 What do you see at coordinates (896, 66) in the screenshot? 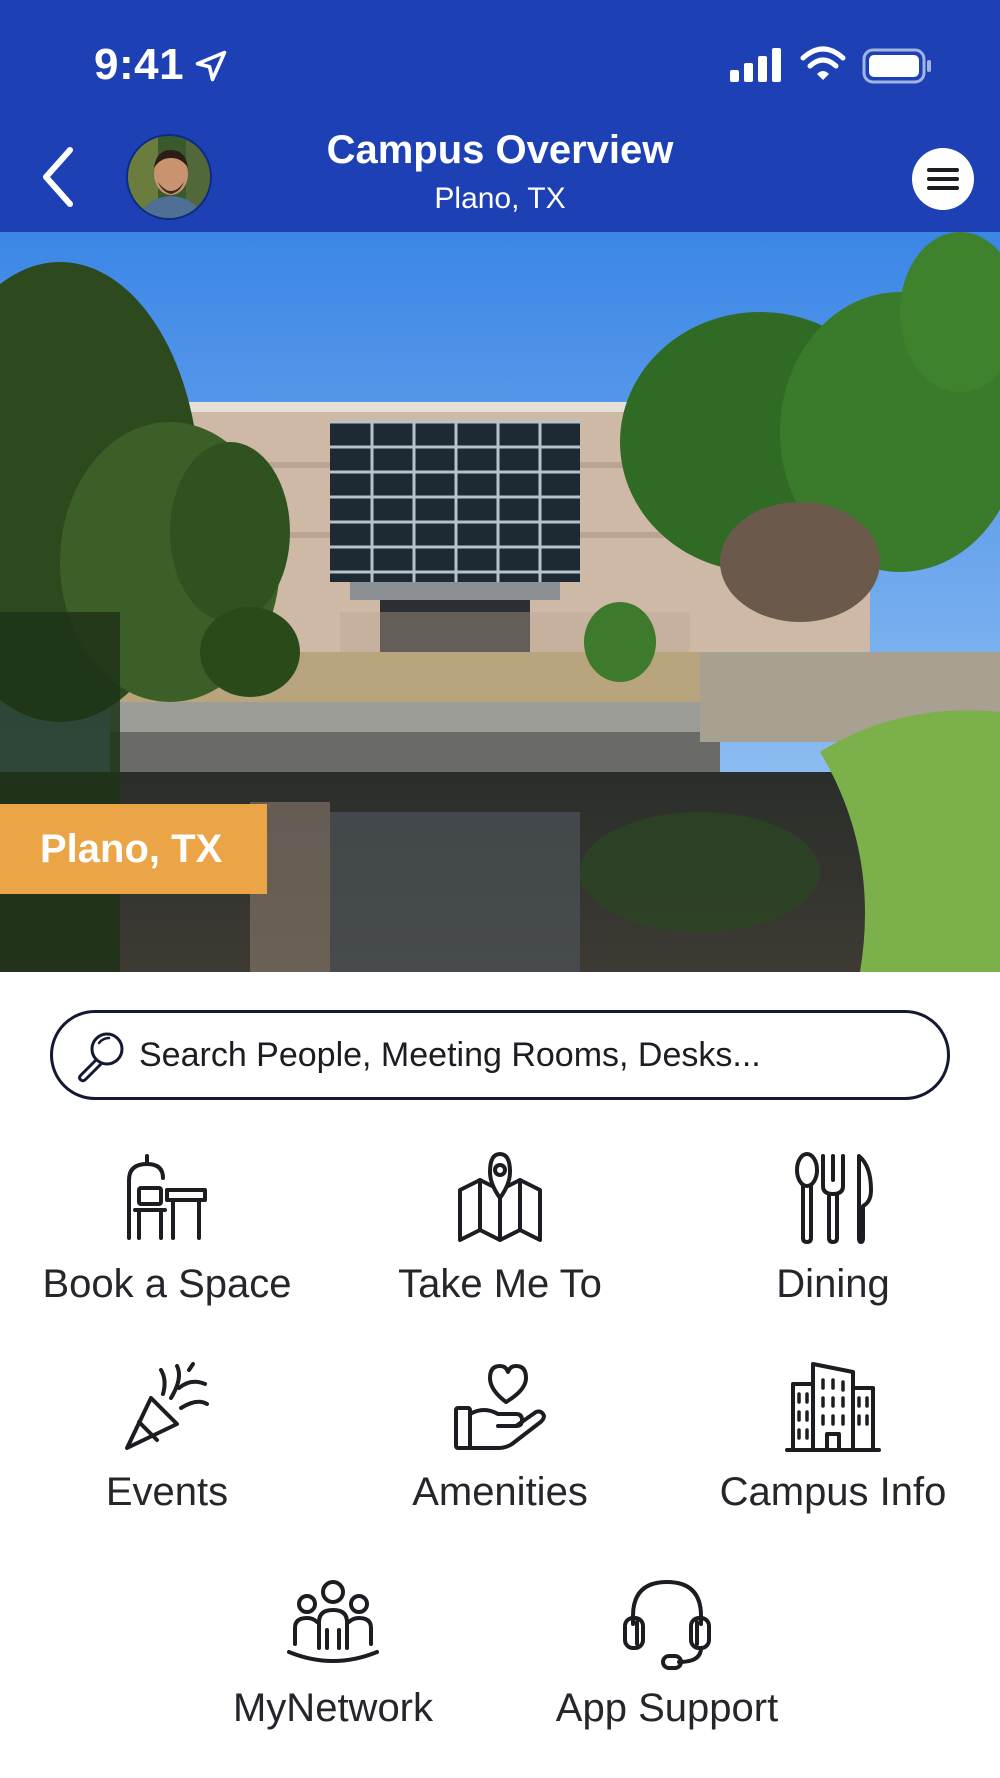
I see `battery-icon` at bounding box center [896, 66].